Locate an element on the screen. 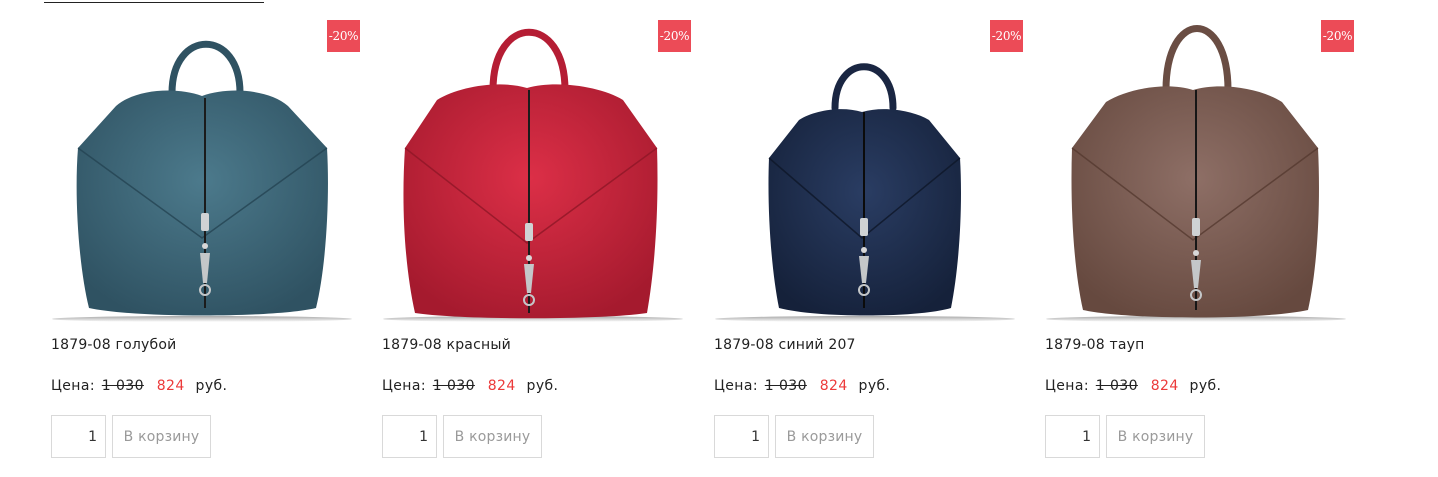 This screenshot has width=1438, height=477. product-title: 1879-08 тауп is located at coordinates (1095, 345).